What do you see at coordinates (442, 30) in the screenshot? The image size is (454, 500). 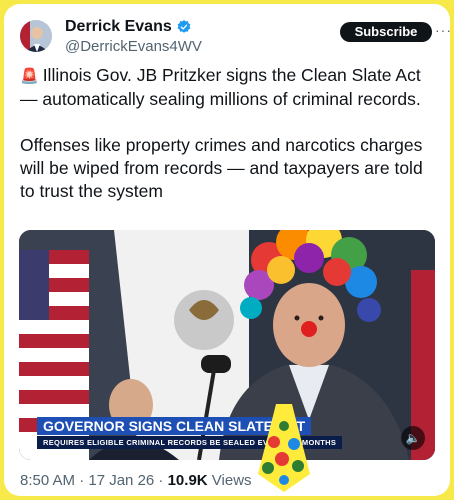 I see `more-icon: ···` at bounding box center [442, 30].